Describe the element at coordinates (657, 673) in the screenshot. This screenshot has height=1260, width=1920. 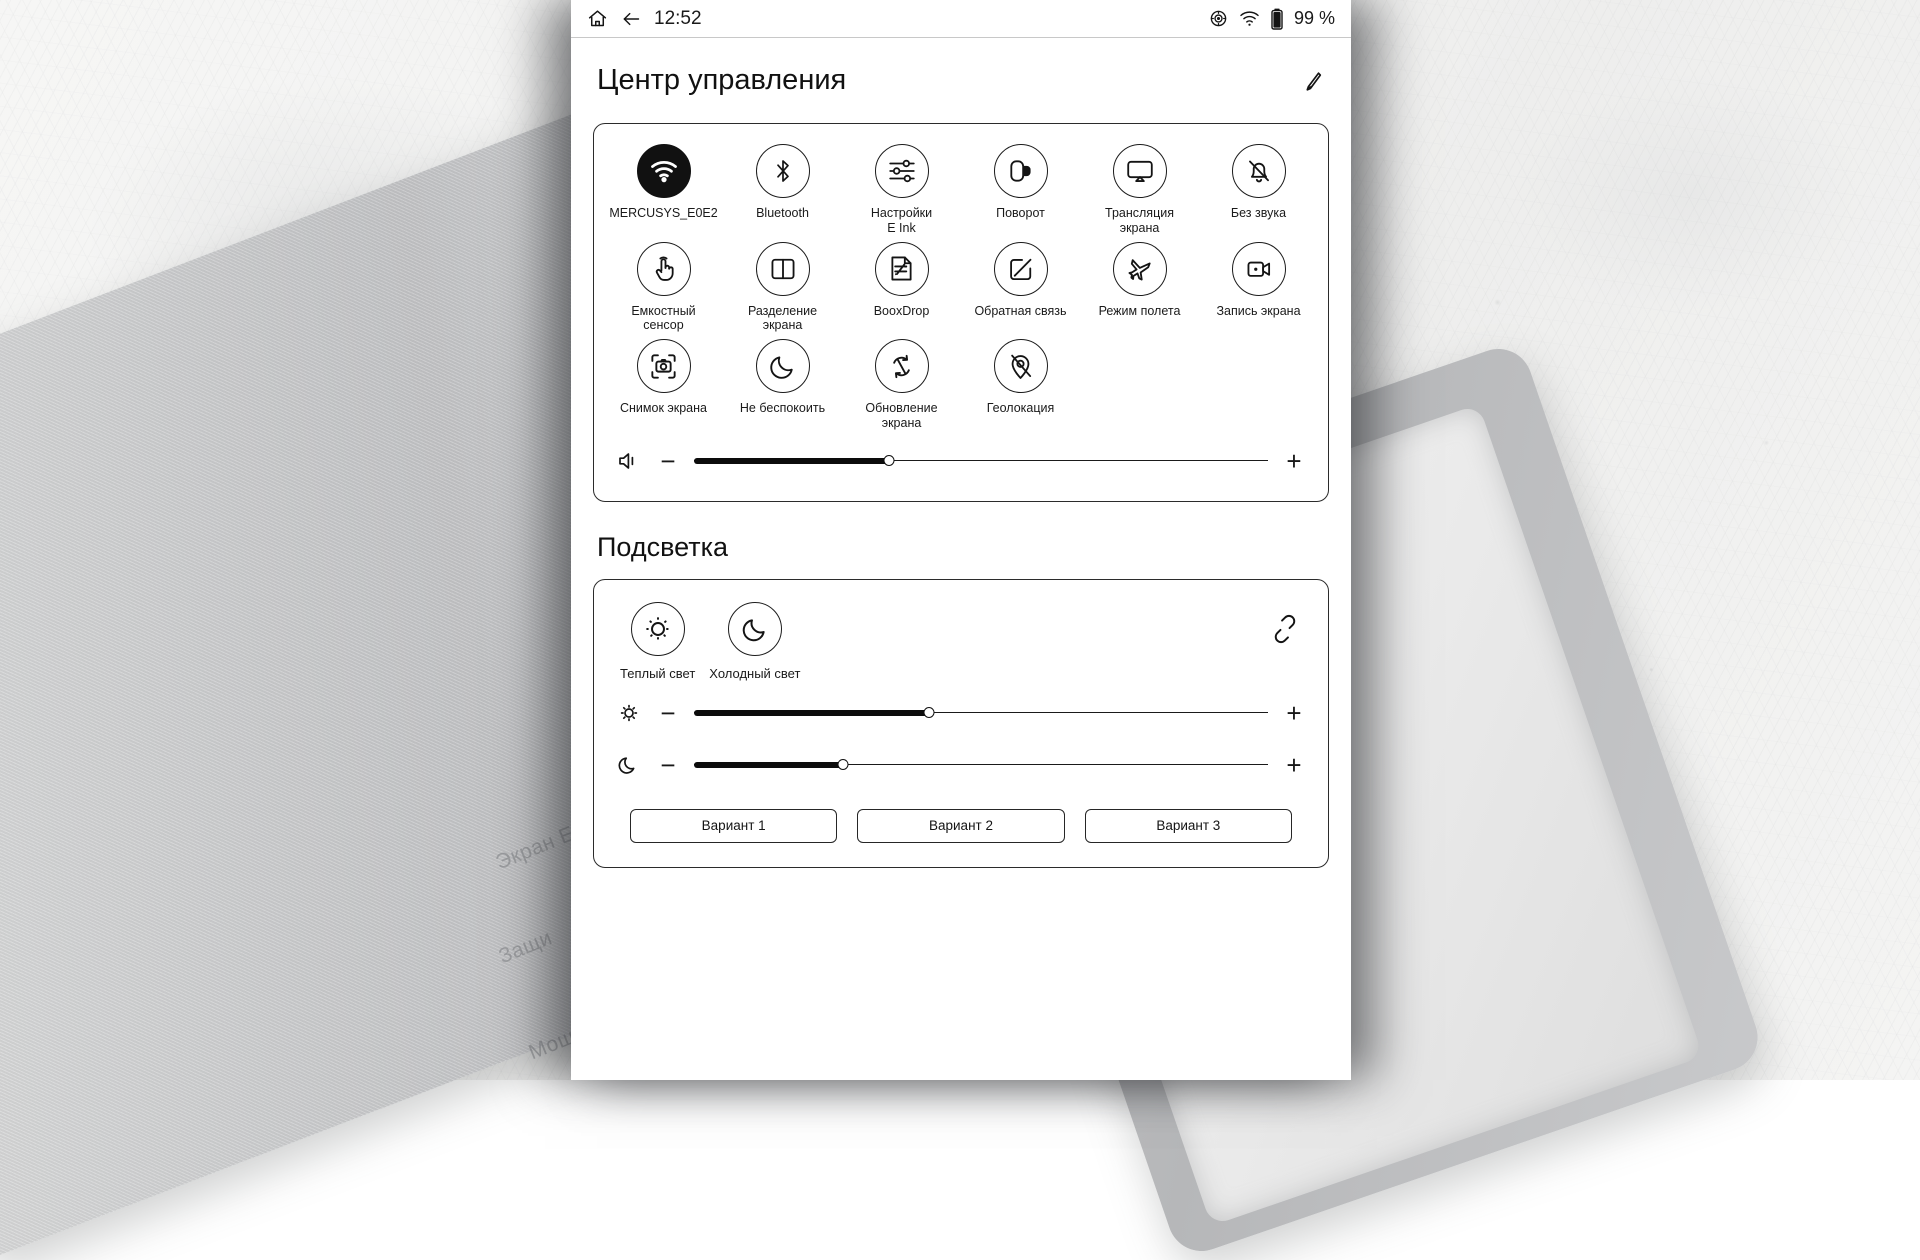
I see `light-mode-label: Теплый свет` at that location.